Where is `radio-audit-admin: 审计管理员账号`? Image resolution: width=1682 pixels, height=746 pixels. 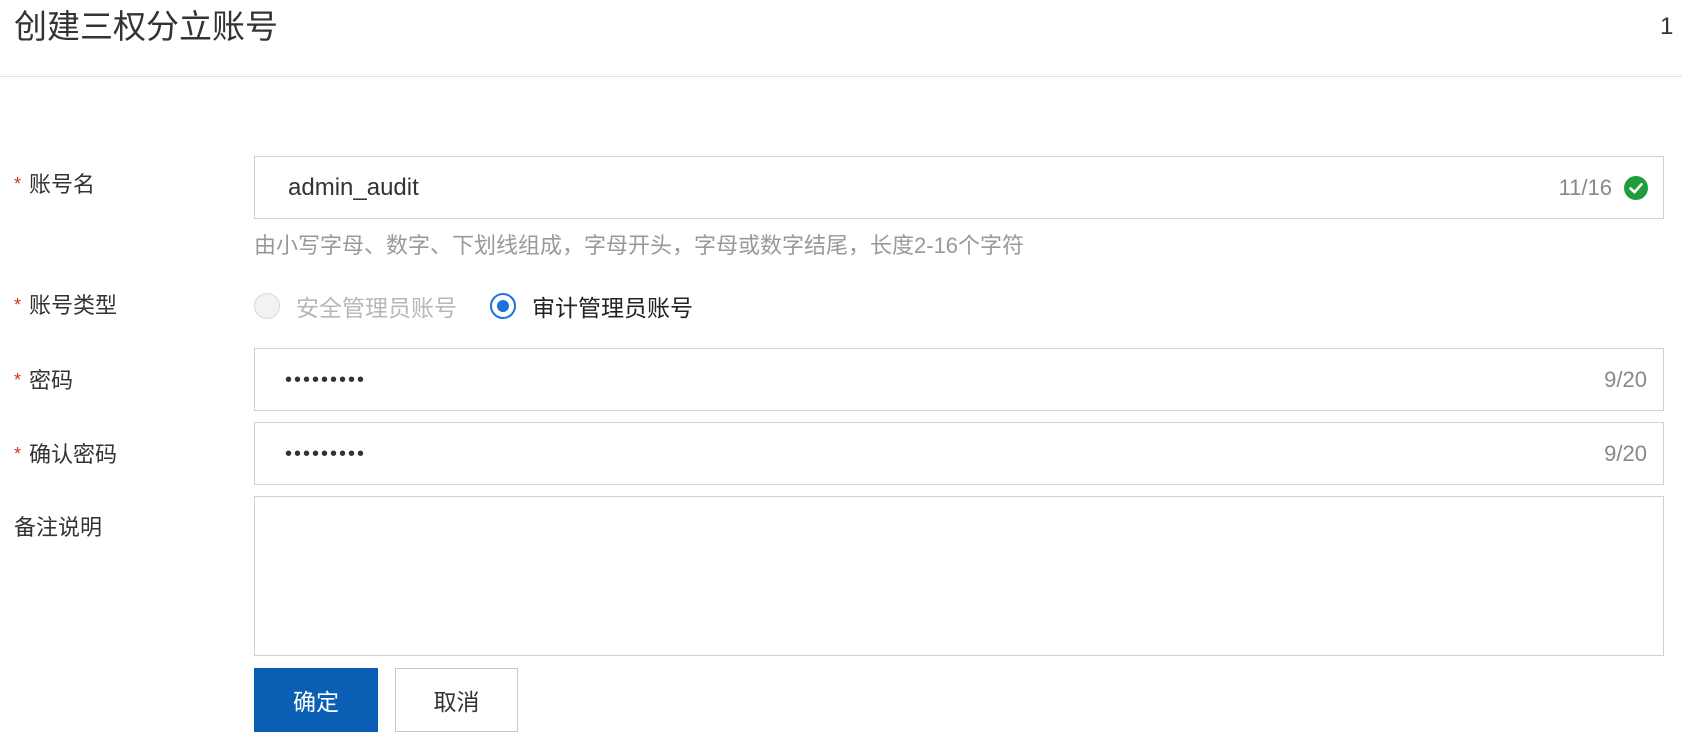
radio-audit-admin: 审计管理员账号 is located at coordinates (591, 306).